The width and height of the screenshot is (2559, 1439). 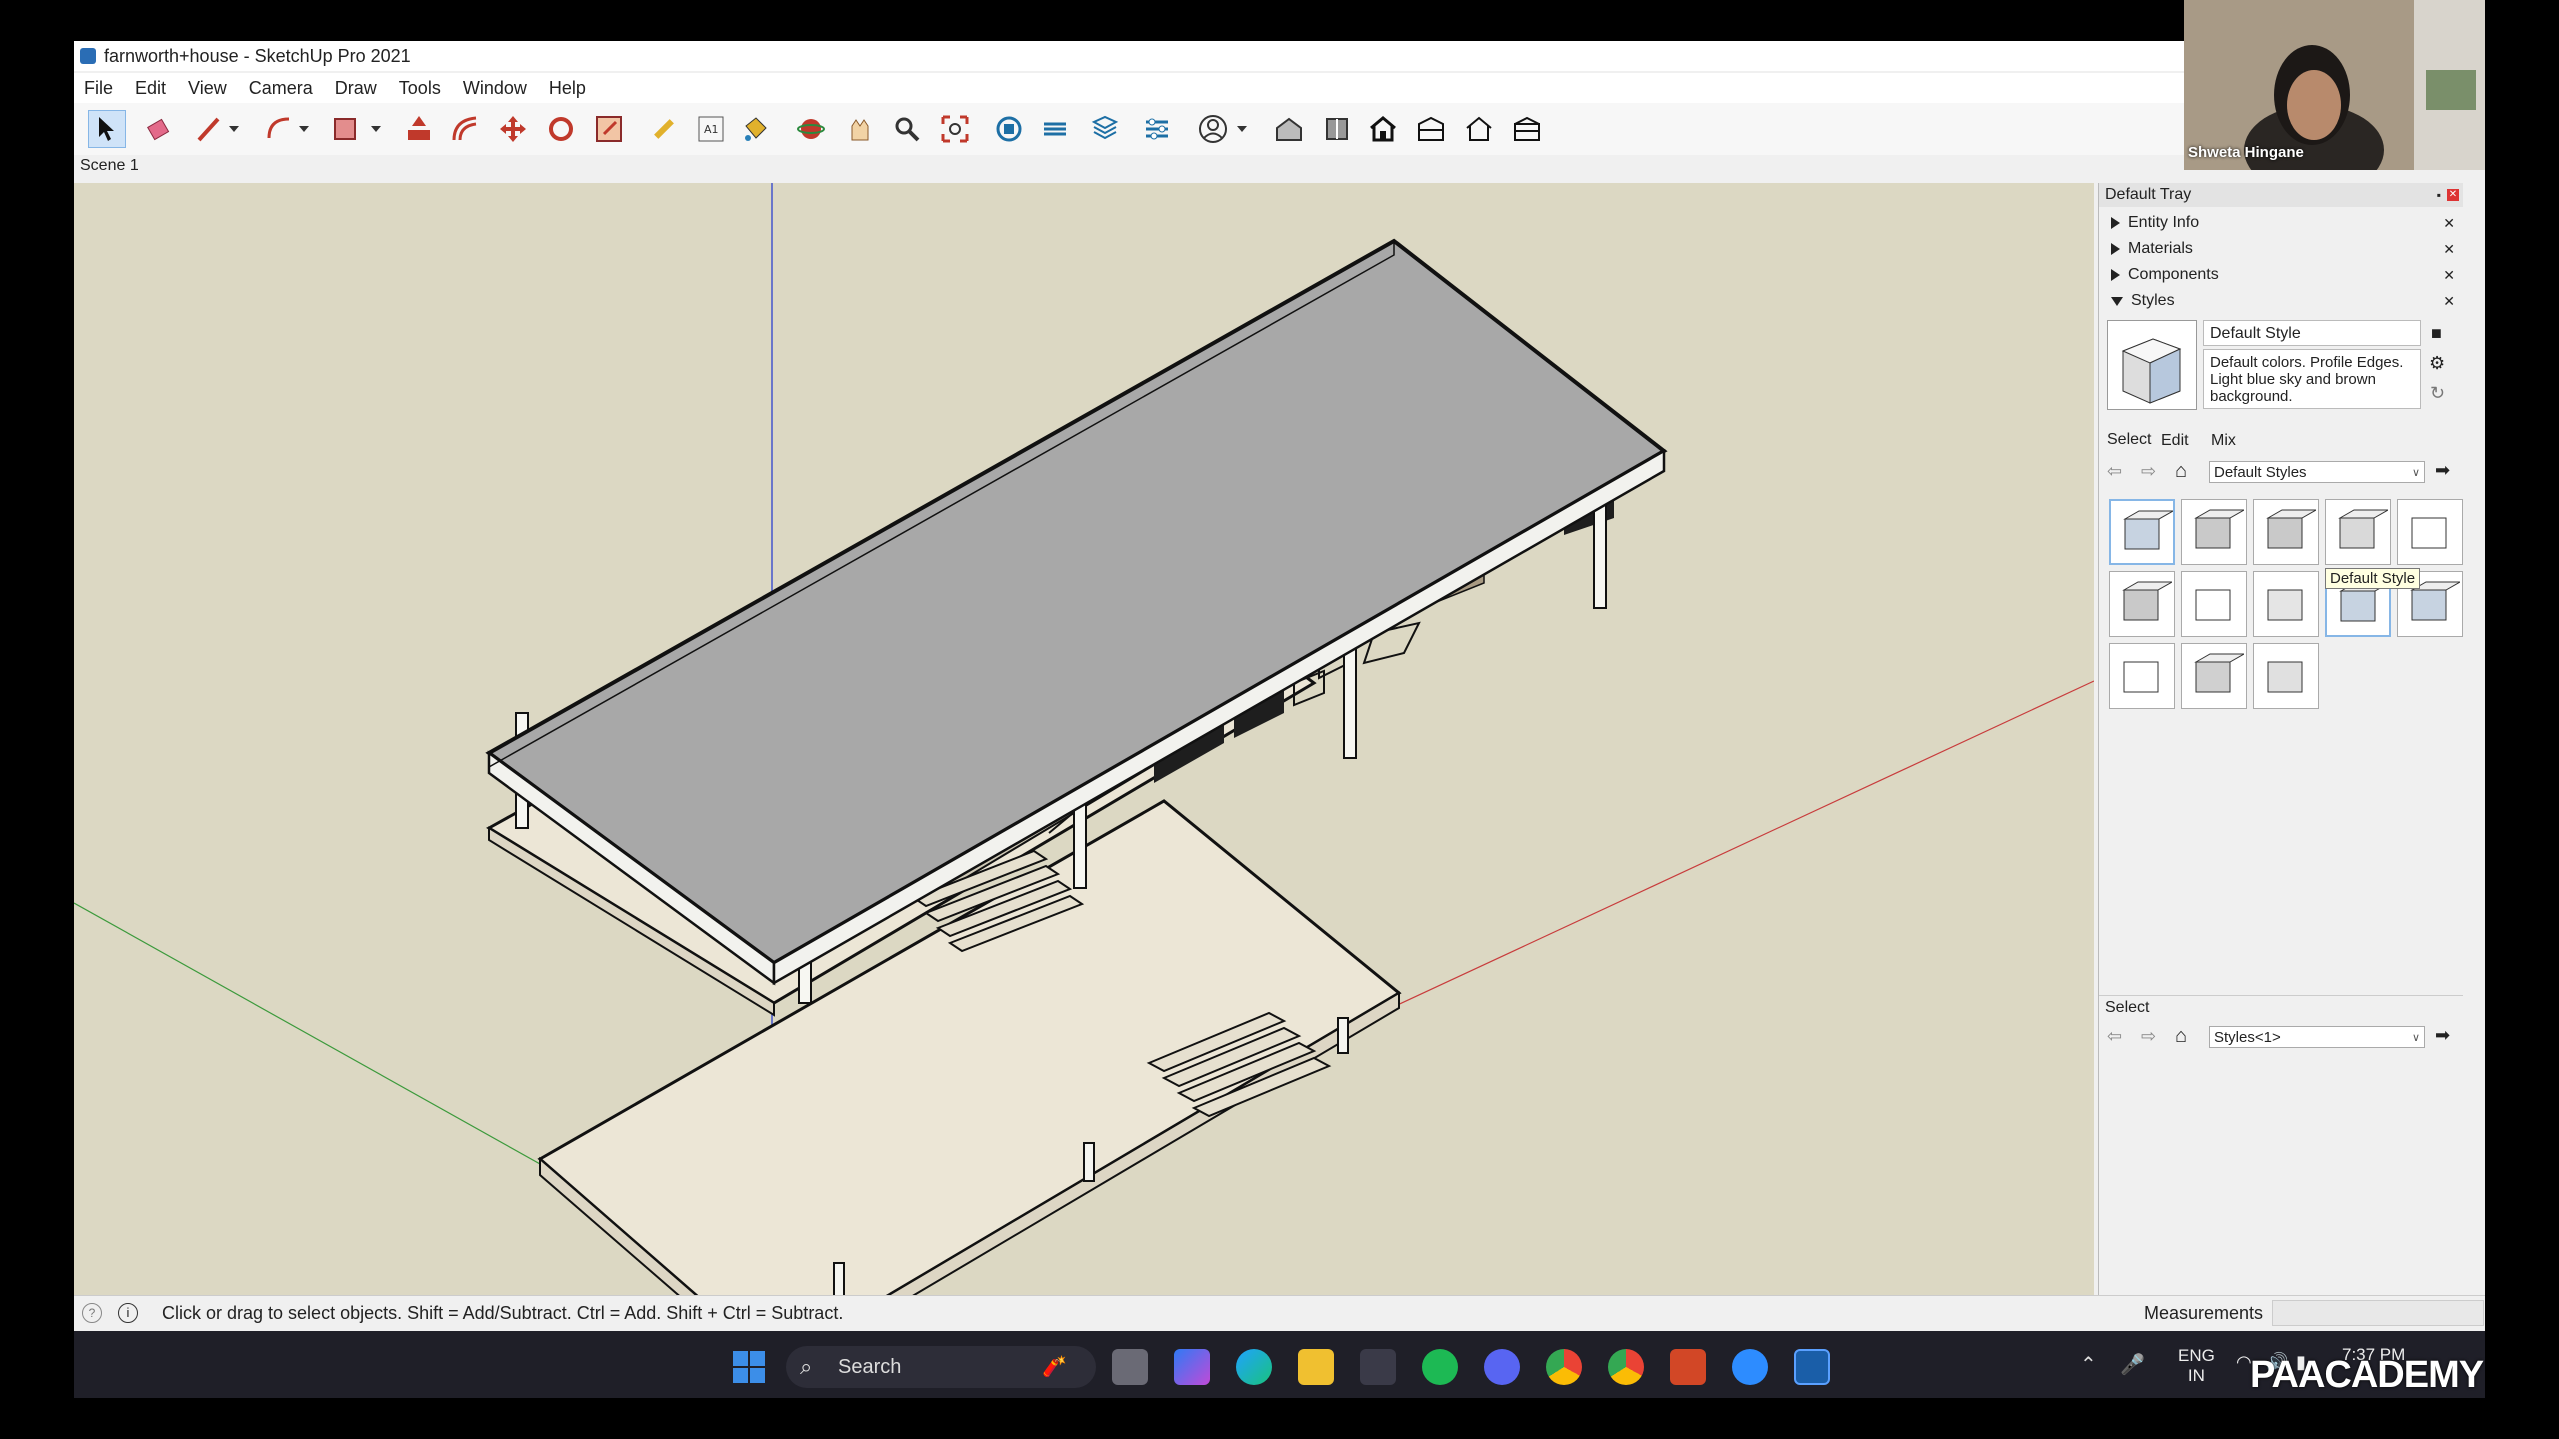 I want to click on arc-tool-icon, so click(x=279, y=129).